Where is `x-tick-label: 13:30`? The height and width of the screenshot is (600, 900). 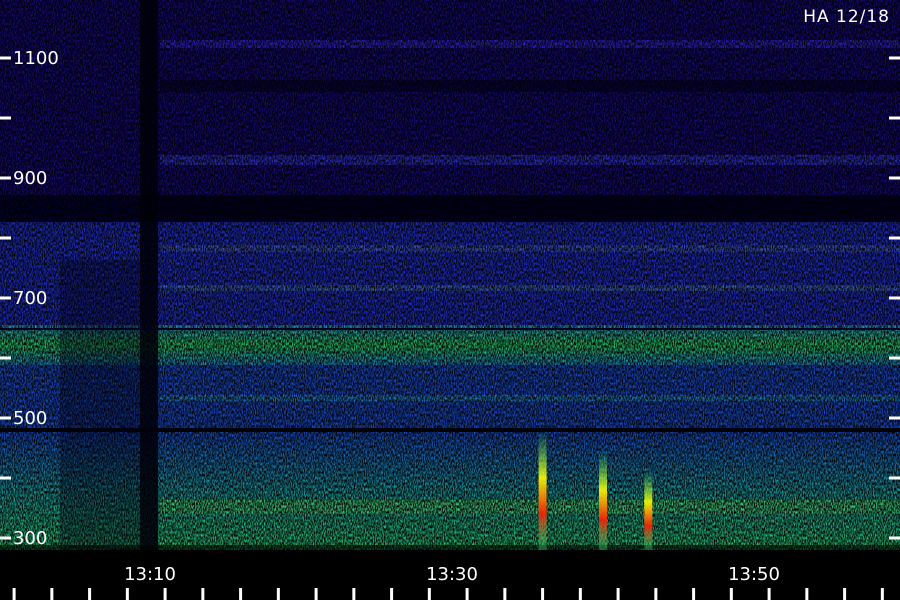 x-tick-label: 13:30 is located at coordinates (452, 574).